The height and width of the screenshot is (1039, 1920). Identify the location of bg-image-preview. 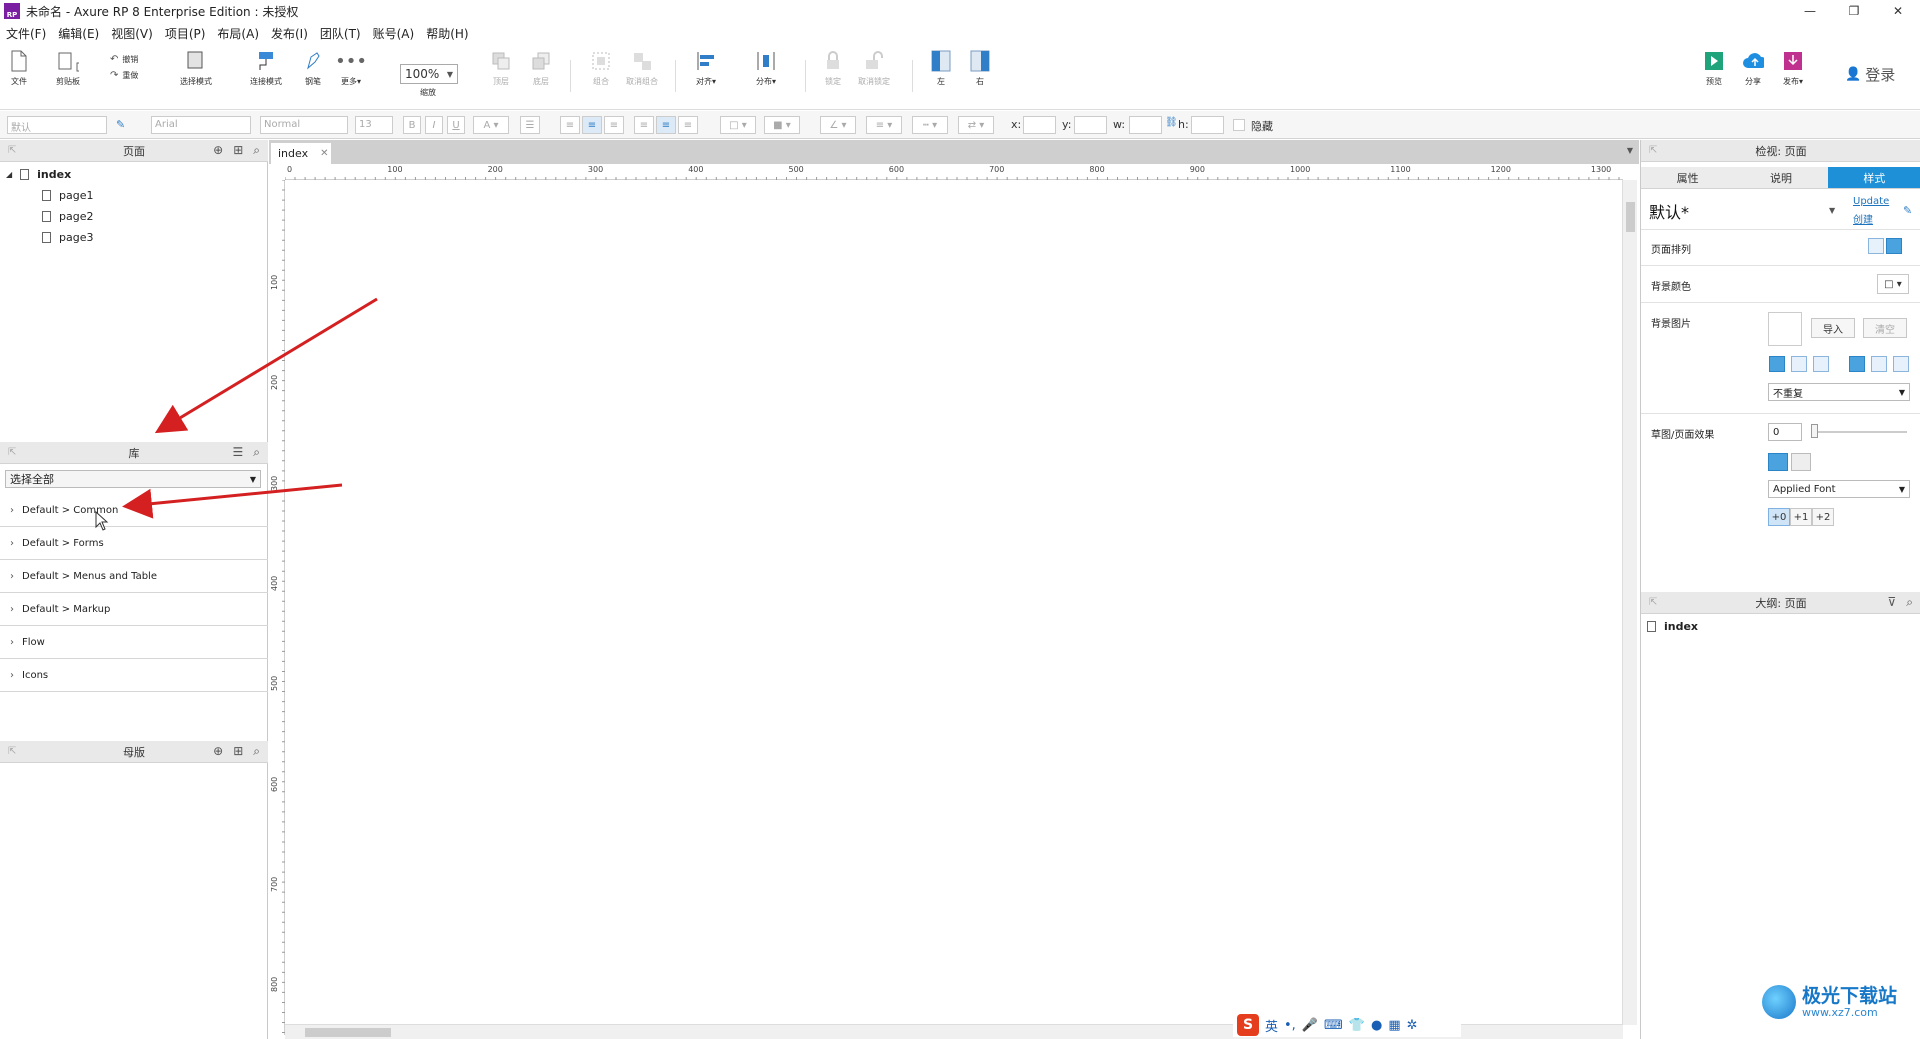
(1785, 329).